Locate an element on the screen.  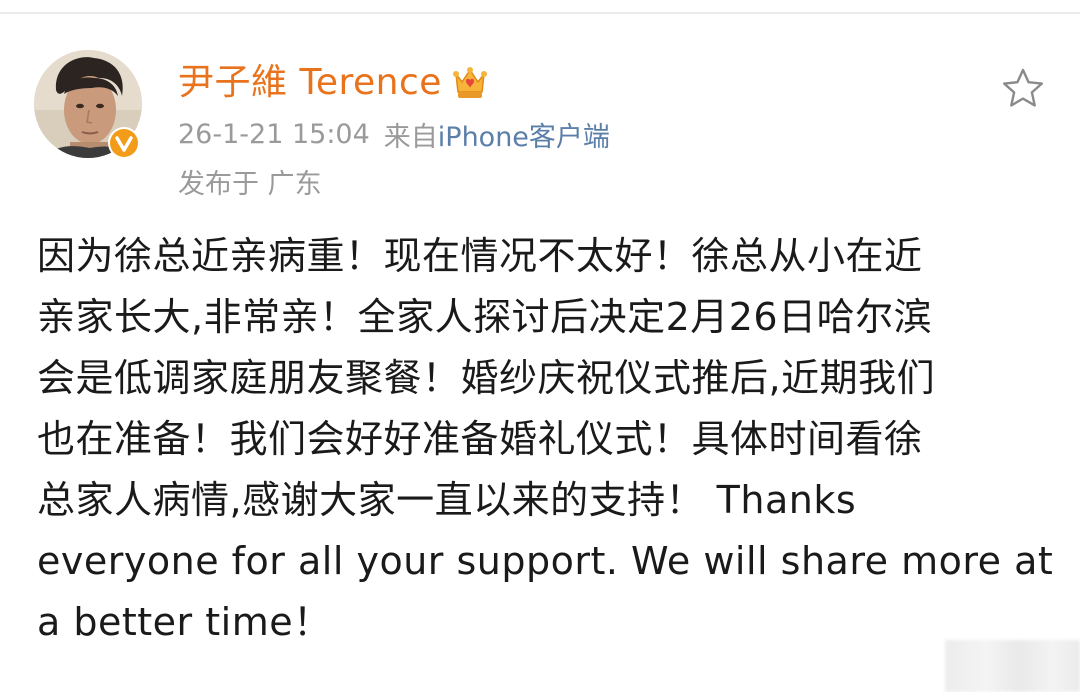
location-text: 发布于 广东 is located at coordinates (250, 184).